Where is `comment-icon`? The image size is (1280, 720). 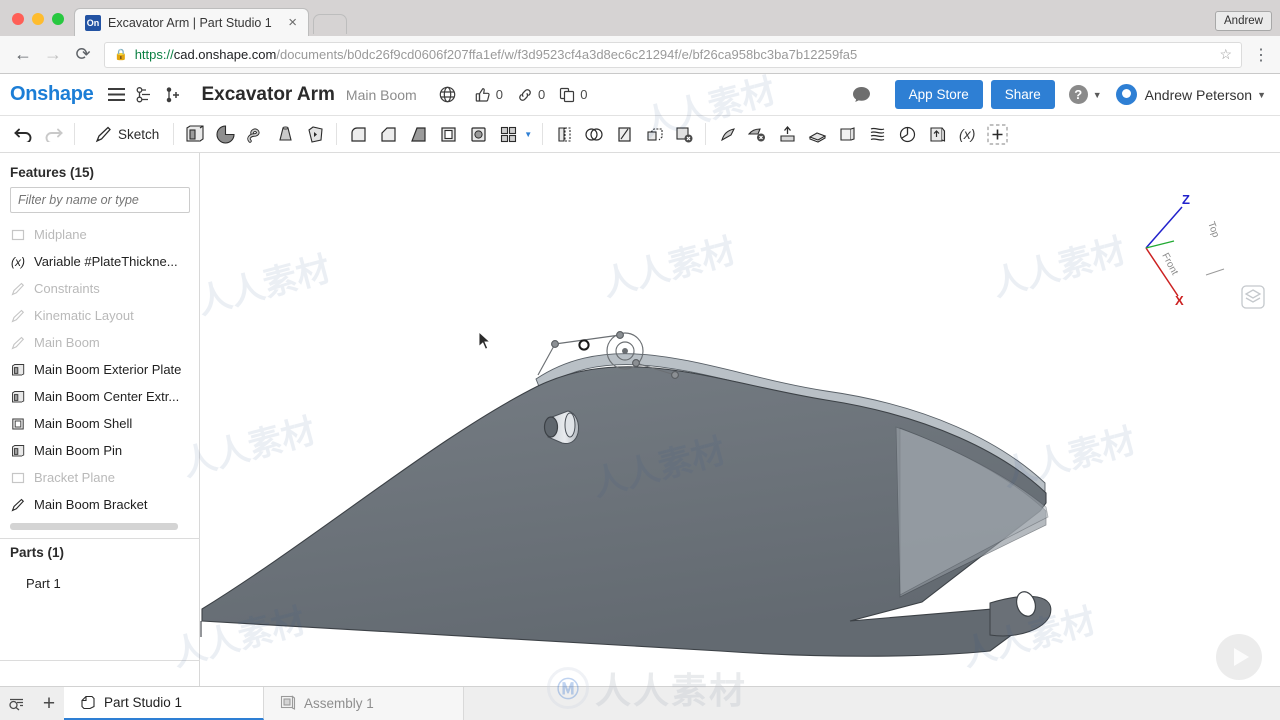
comment-icon is located at coordinates (862, 95).